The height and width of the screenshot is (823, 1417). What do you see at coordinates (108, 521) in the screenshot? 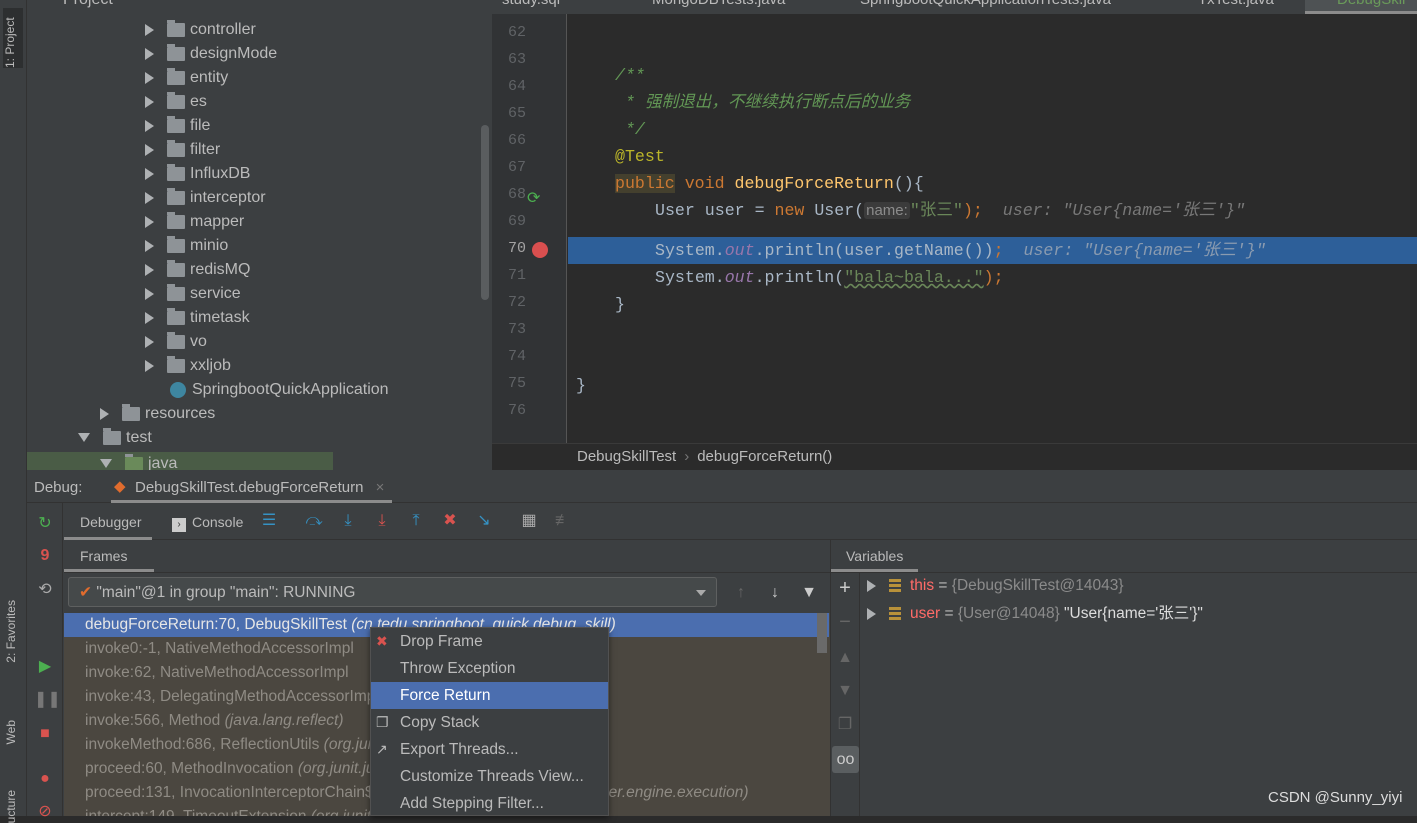
I see `tab-debugger: Debugger` at bounding box center [108, 521].